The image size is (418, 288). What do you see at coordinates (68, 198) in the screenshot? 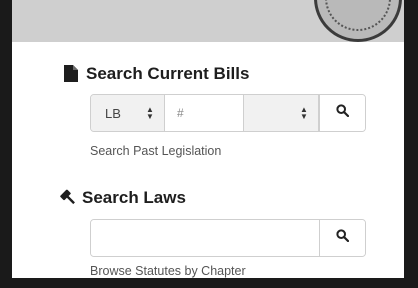
I see `gavel-icon` at bounding box center [68, 198].